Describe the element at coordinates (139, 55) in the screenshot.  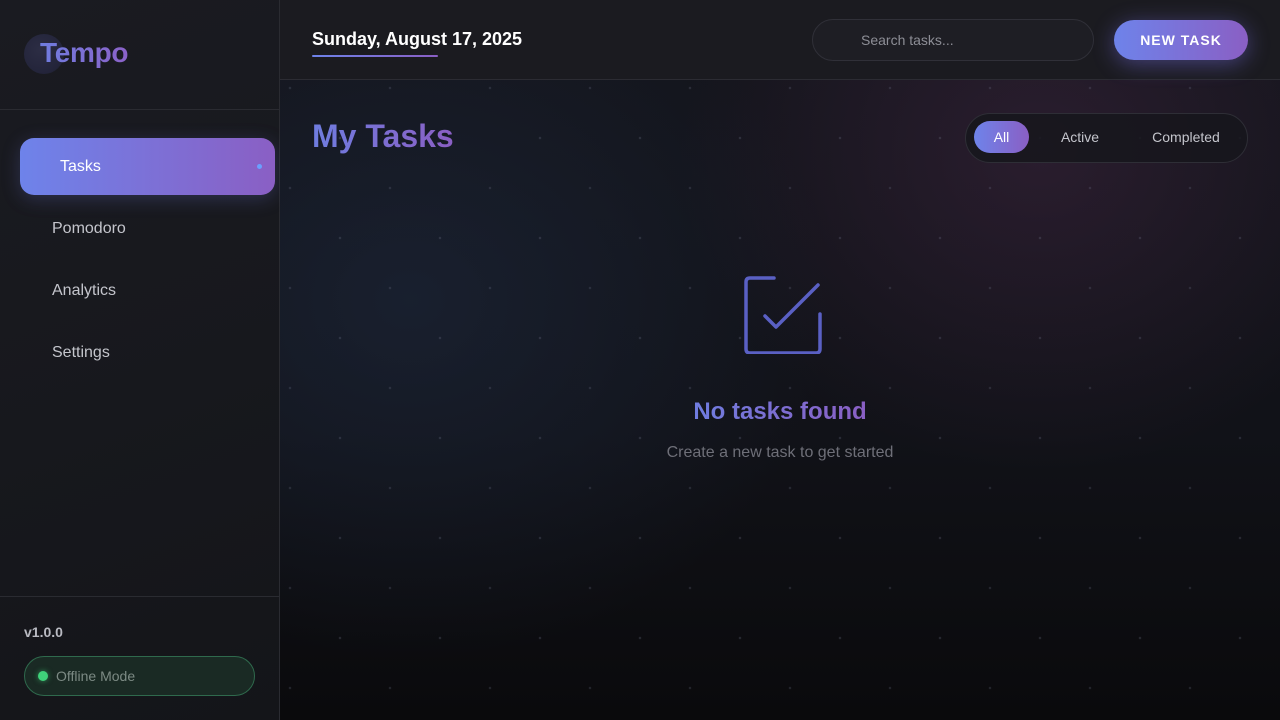
I see `logo-area: Tempo` at that location.